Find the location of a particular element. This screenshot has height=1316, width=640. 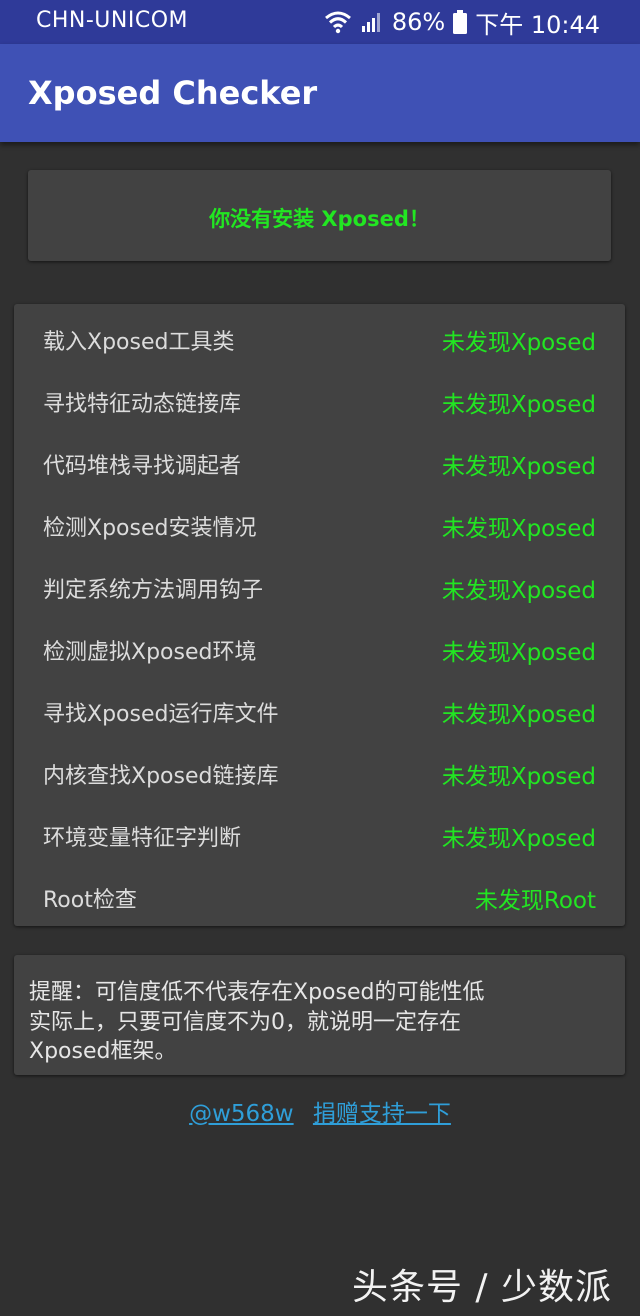

status-indicators: 86% 下午 10:44 is located at coordinates (462, 22).